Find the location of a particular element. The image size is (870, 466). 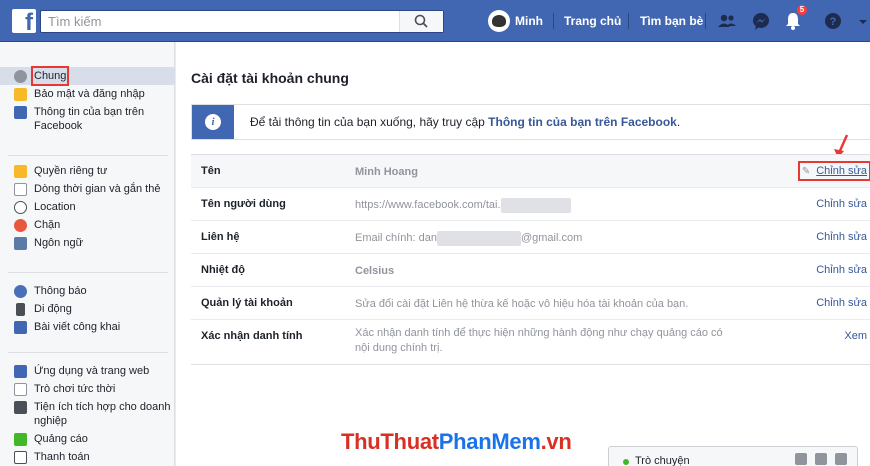

help-icon: ? is located at coordinates (833, 21).